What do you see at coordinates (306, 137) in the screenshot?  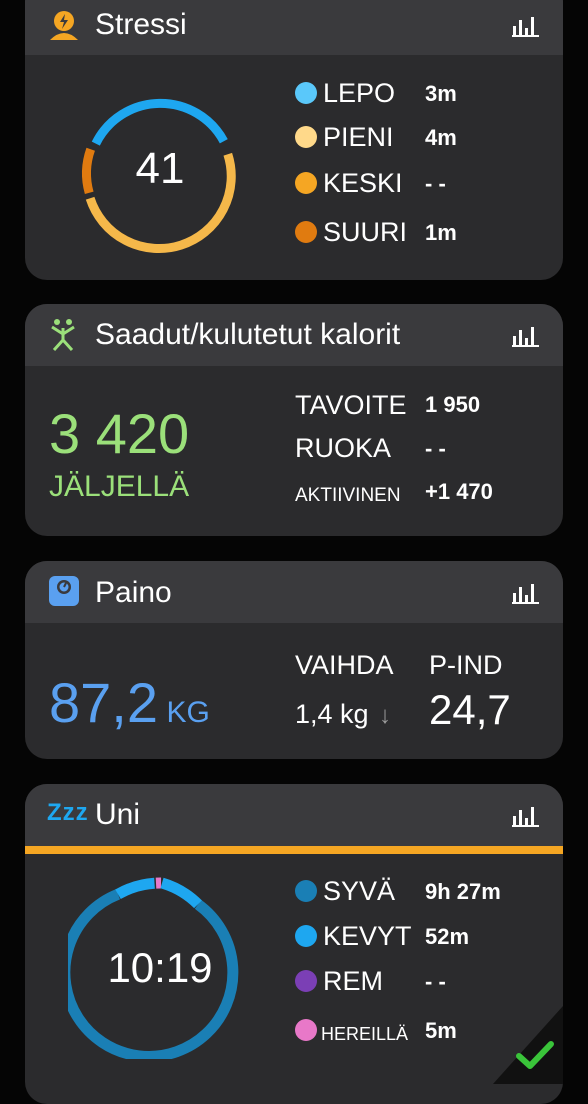 I see `legend-dot-low` at bounding box center [306, 137].